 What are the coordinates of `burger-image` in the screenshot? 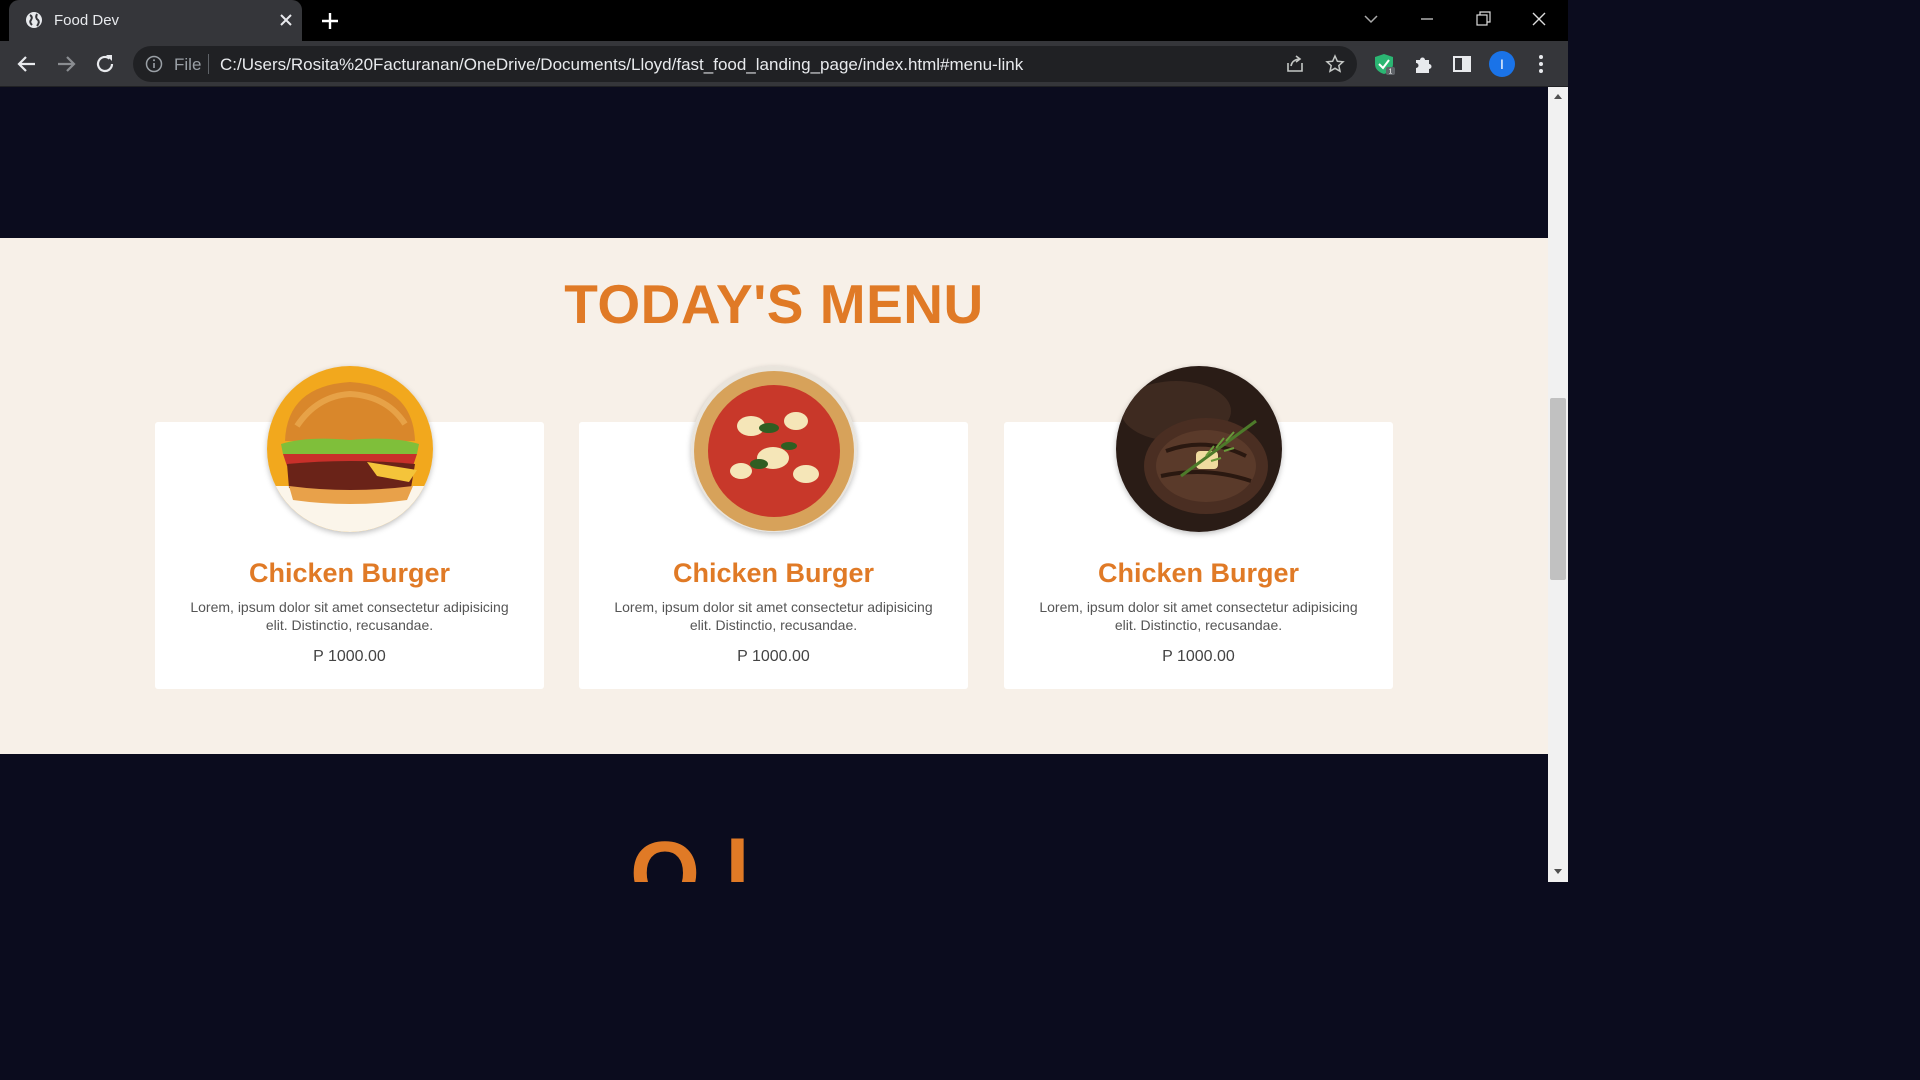 It's located at (350, 449).